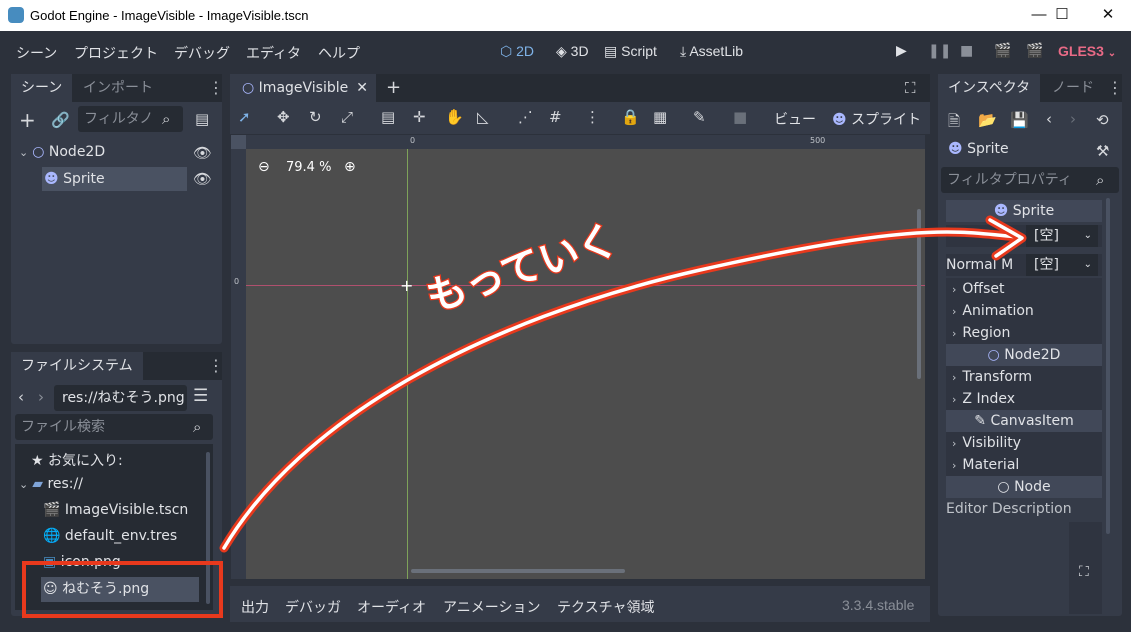 The height and width of the screenshot is (632, 1131). What do you see at coordinates (122, 589) in the screenshot?
I see `highlight-box` at bounding box center [122, 589].